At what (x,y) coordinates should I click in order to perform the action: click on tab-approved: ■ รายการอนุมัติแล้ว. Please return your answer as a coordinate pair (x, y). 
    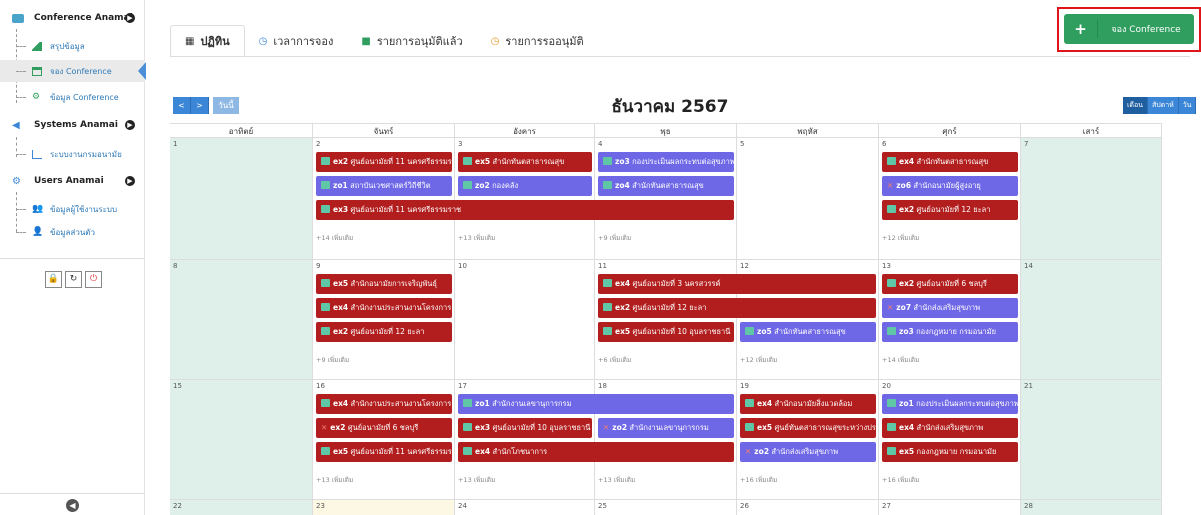
    Looking at the image, I should click on (411, 41).